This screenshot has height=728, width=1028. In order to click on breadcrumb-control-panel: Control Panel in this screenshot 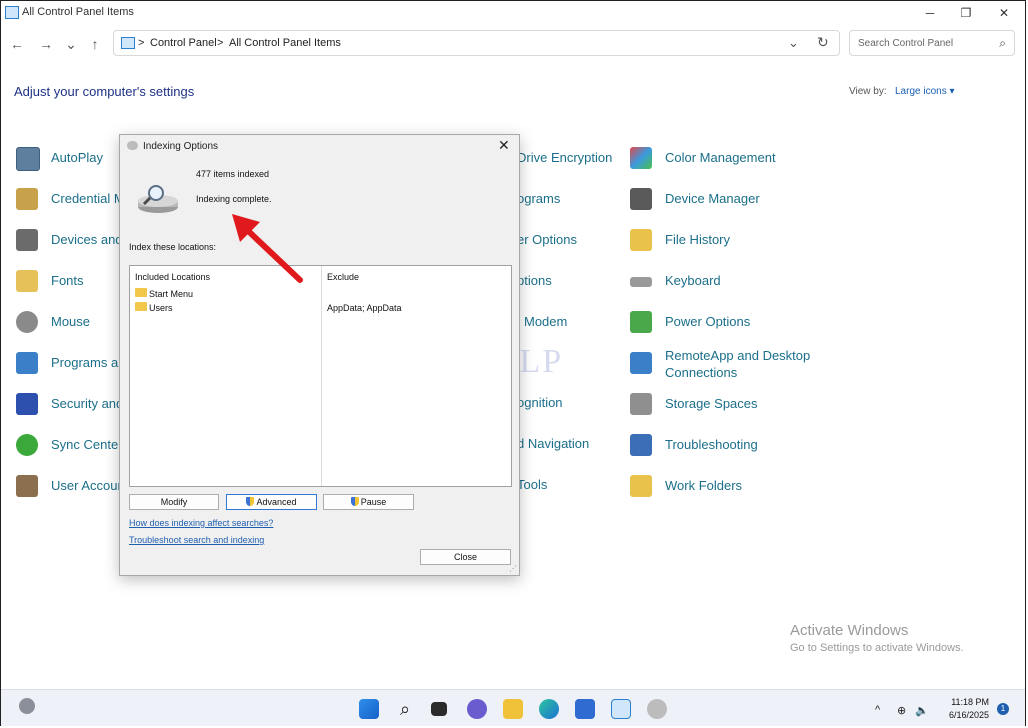, I will do `click(183, 43)`.